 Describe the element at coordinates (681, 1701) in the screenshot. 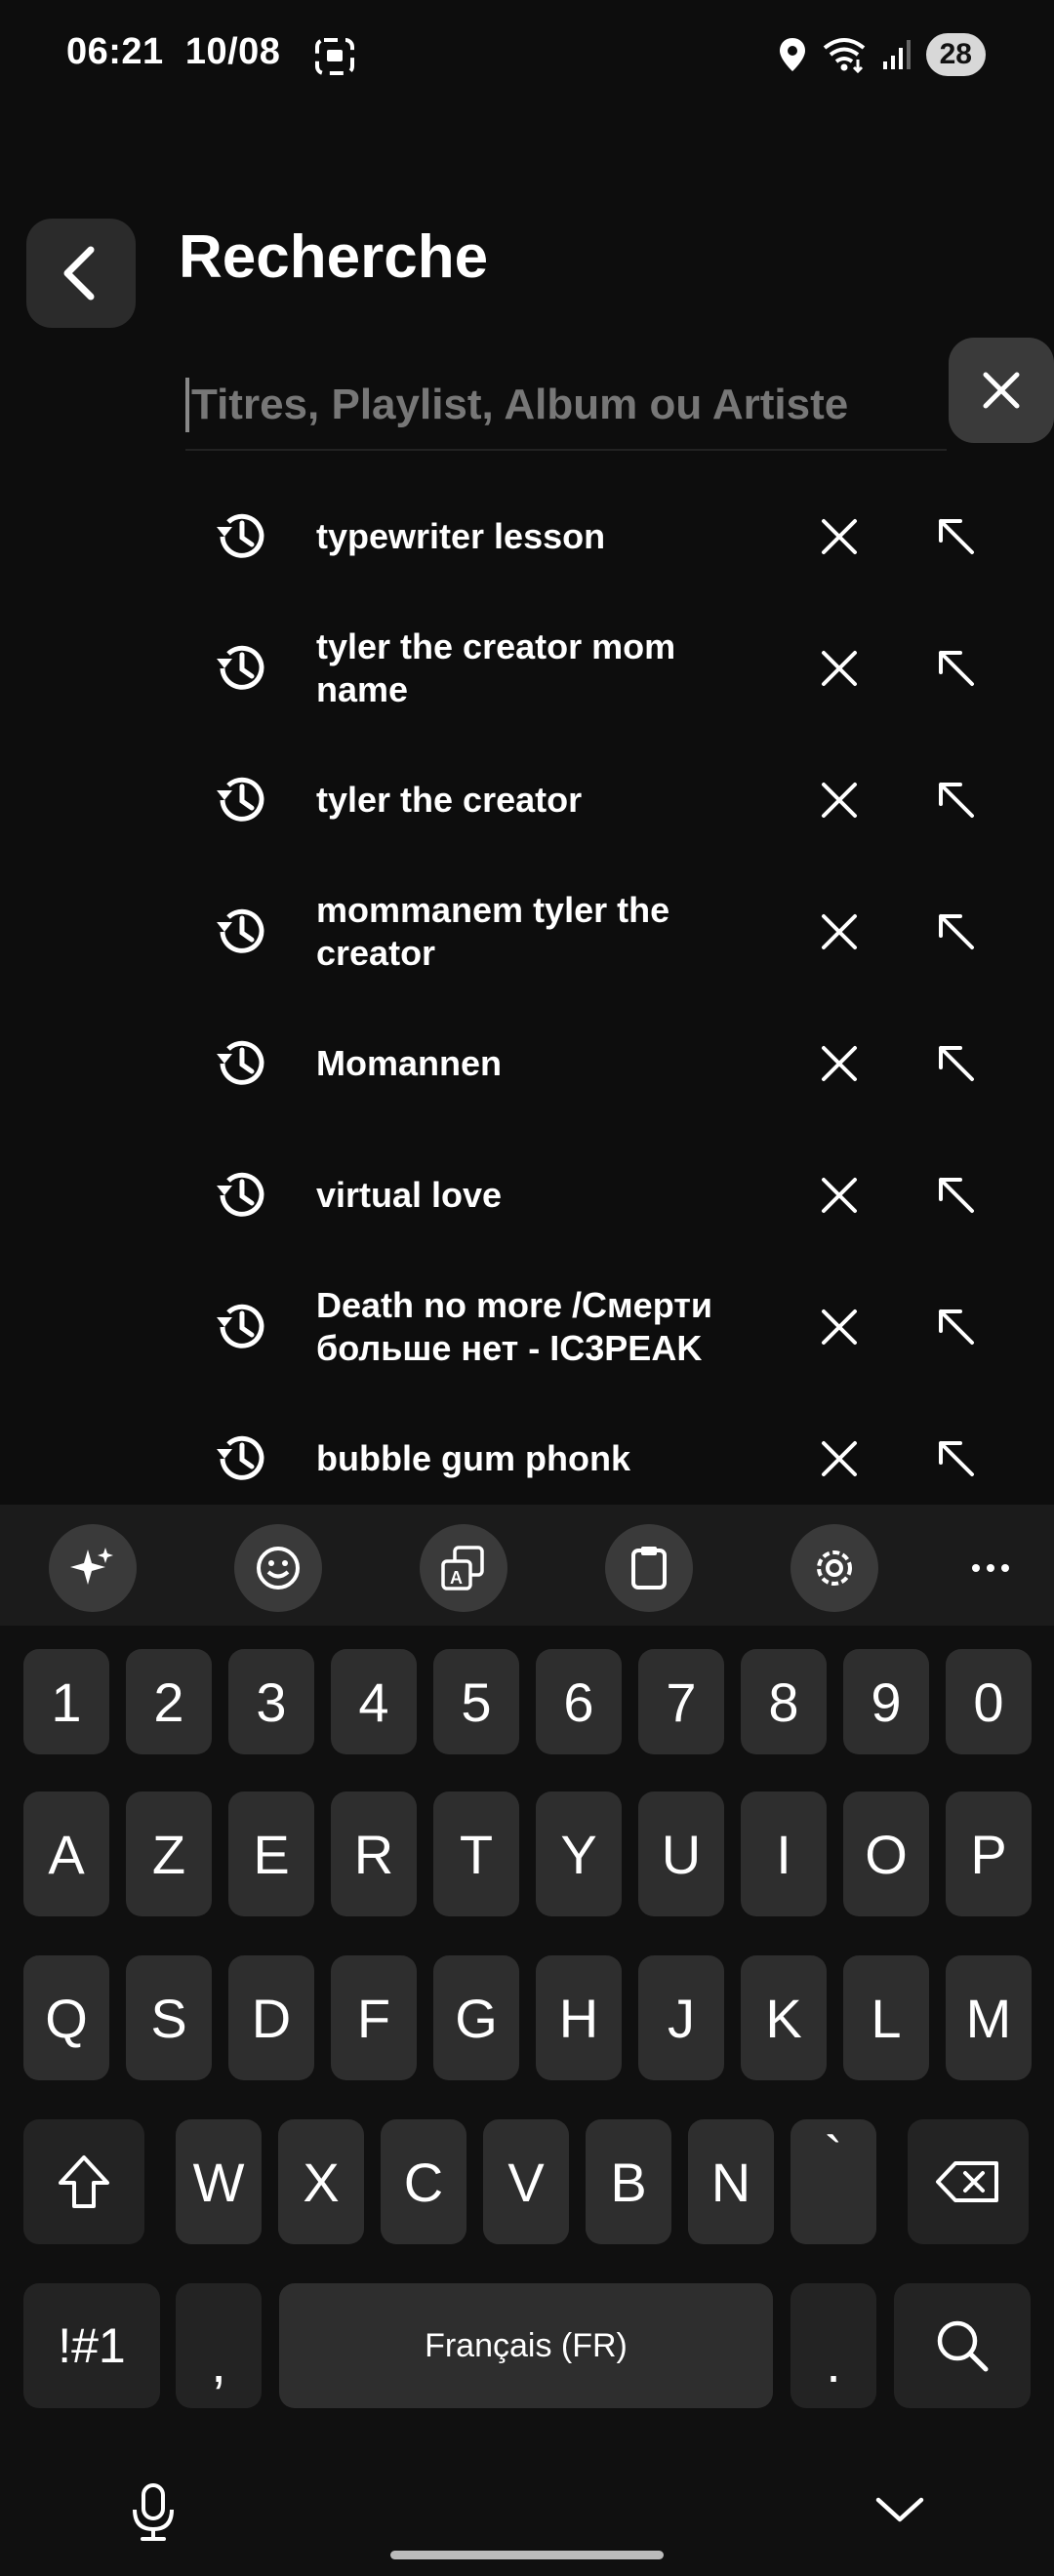

I see `key-7: 7` at that location.